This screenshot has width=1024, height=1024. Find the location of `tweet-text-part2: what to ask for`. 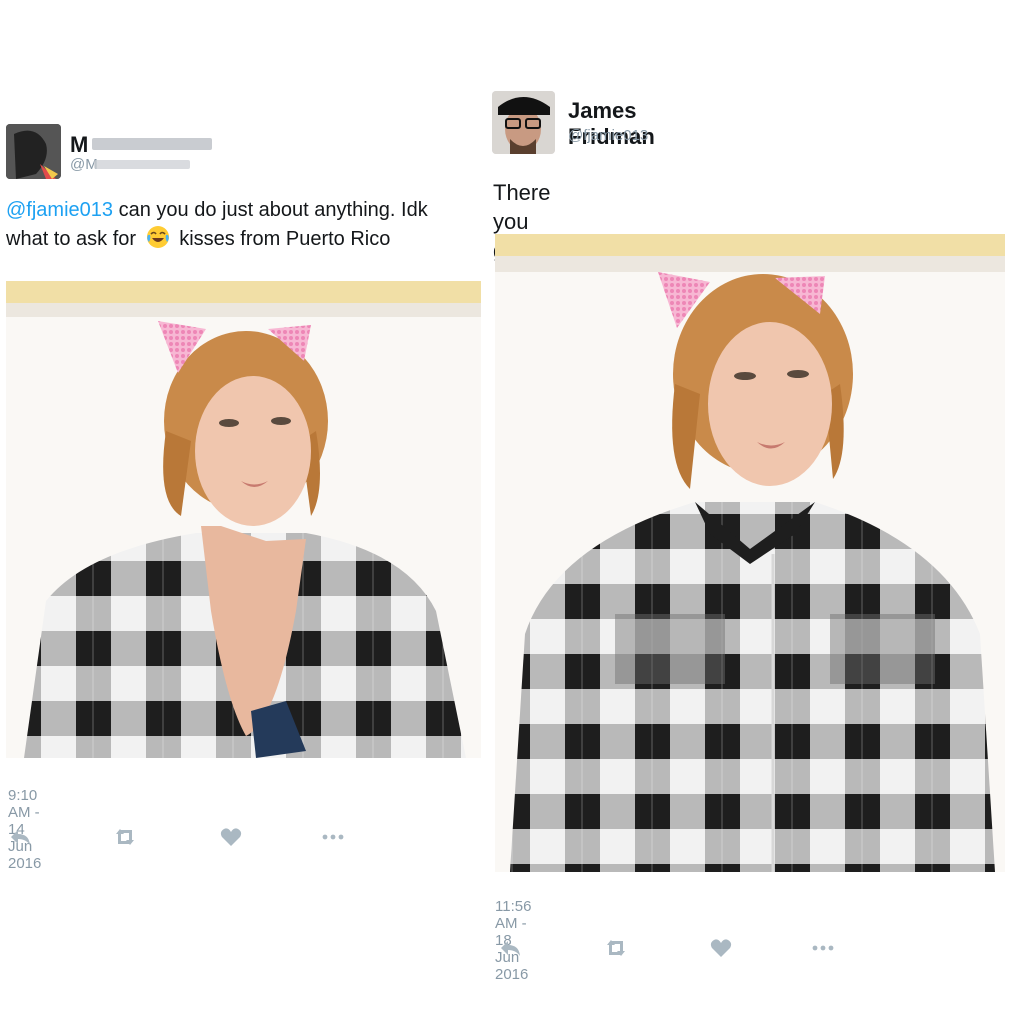

tweet-text-part2: what to ask for is located at coordinates (71, 239).